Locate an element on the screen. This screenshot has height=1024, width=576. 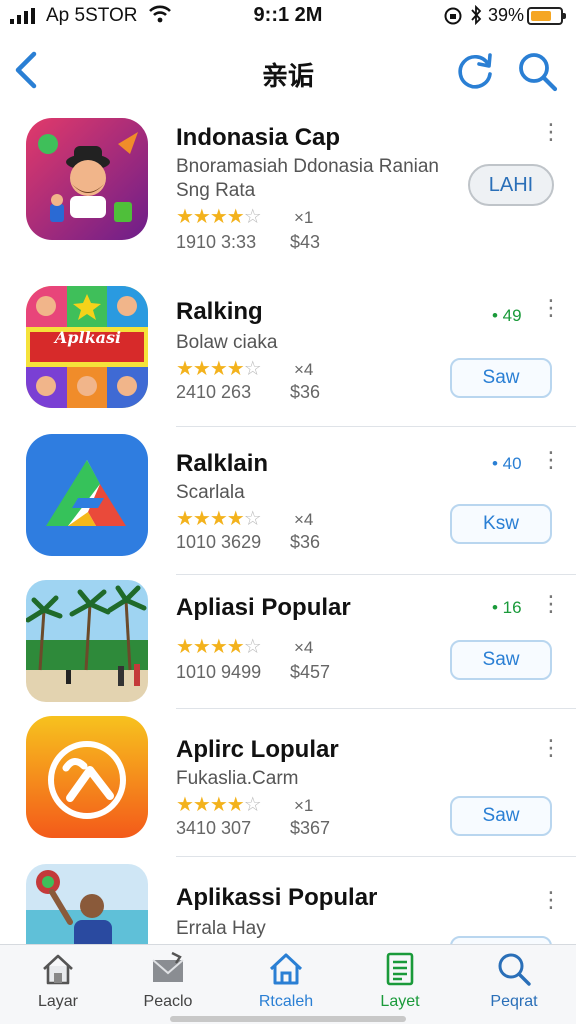
app-subtitle: Errala Hay is located at coordinates (221, 928).